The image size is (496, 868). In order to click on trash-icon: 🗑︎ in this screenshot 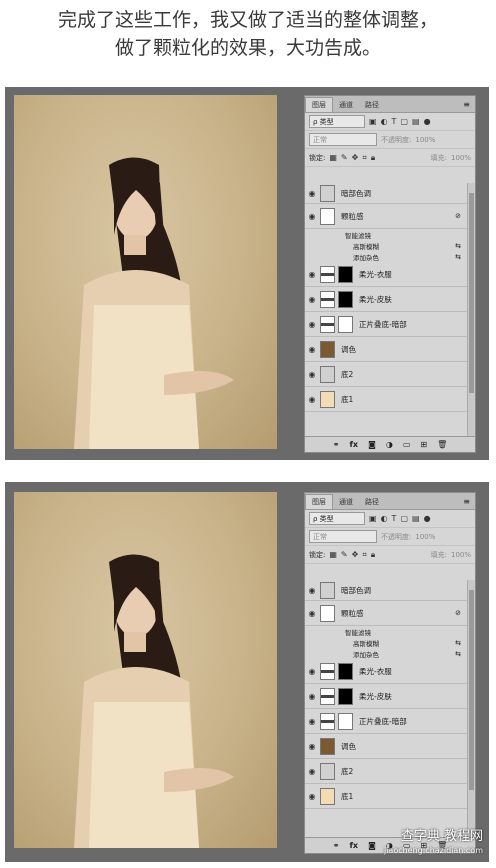, I will do `click(442, 444)`.